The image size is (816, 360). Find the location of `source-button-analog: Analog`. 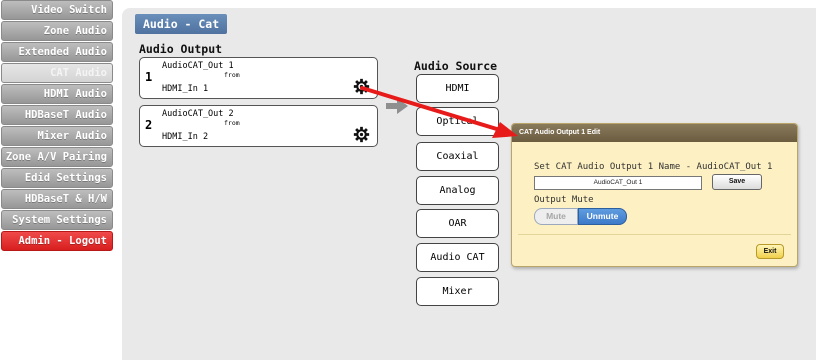

source-button-analog: Analog is located at coordinates (457, 190).